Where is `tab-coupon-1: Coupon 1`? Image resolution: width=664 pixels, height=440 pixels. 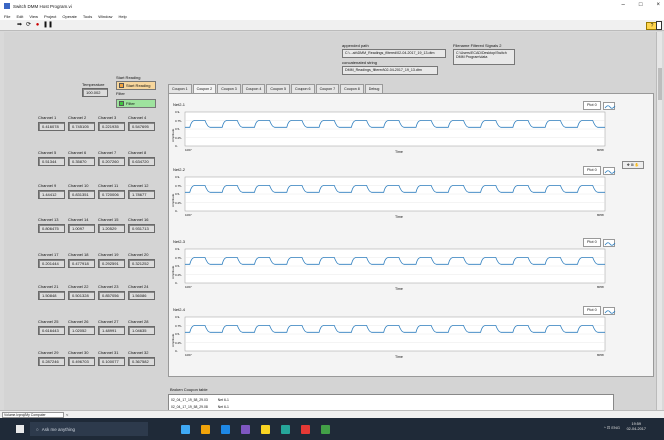 tab-coupon-1: Coupon 1 is located at coordinates (180, 88).